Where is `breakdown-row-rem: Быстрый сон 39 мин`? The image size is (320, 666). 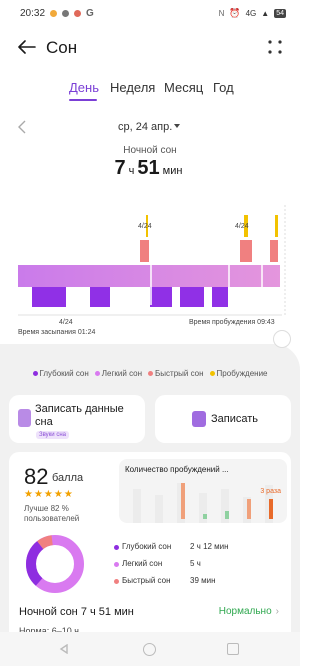 breakdown-row-rem: Быстрый сон 39 мин is located at coordinates (199, 584).